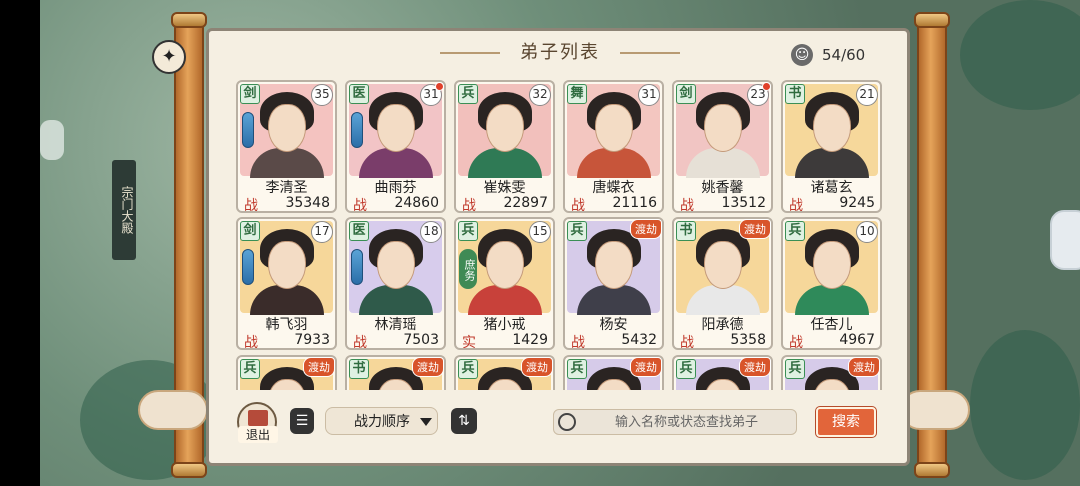 The image size is (1080, 486). I want to click on sword-emblem-icon: ✦, so click(169, 57).